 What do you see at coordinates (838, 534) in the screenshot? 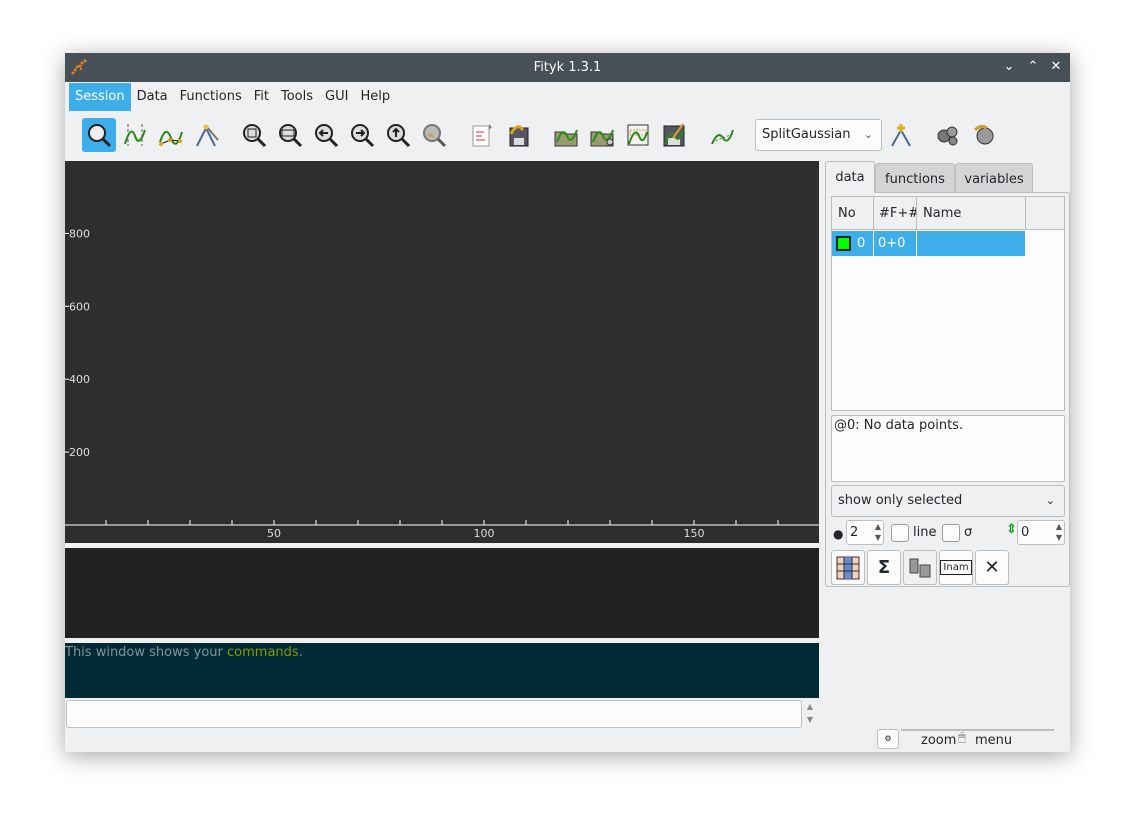
I see `point-size-icon: ●` at bounding box center [838, 534].